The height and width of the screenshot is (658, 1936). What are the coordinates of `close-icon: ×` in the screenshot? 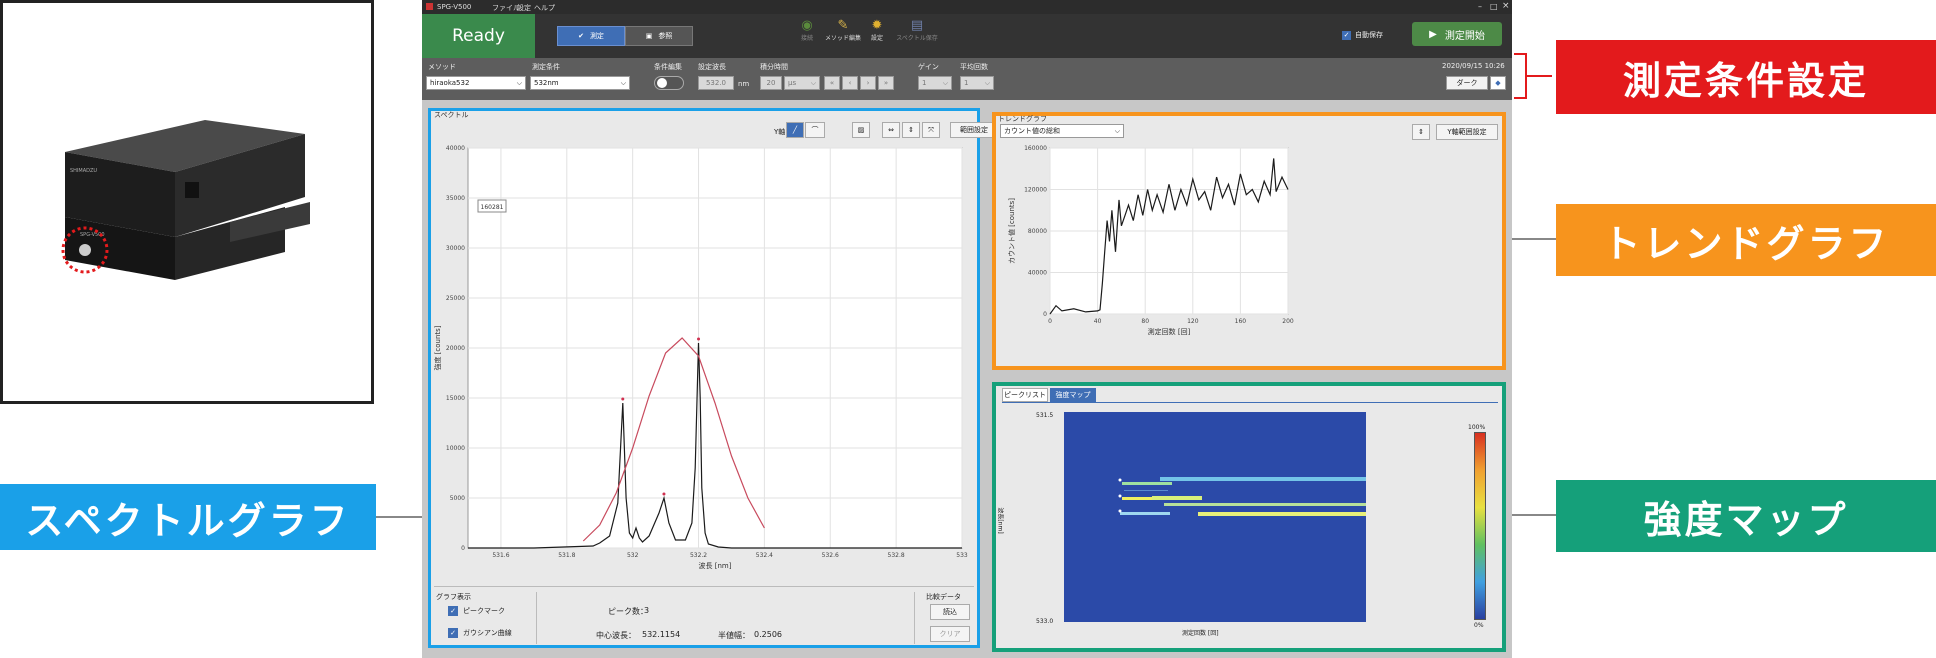 It's located at (1506, 6).